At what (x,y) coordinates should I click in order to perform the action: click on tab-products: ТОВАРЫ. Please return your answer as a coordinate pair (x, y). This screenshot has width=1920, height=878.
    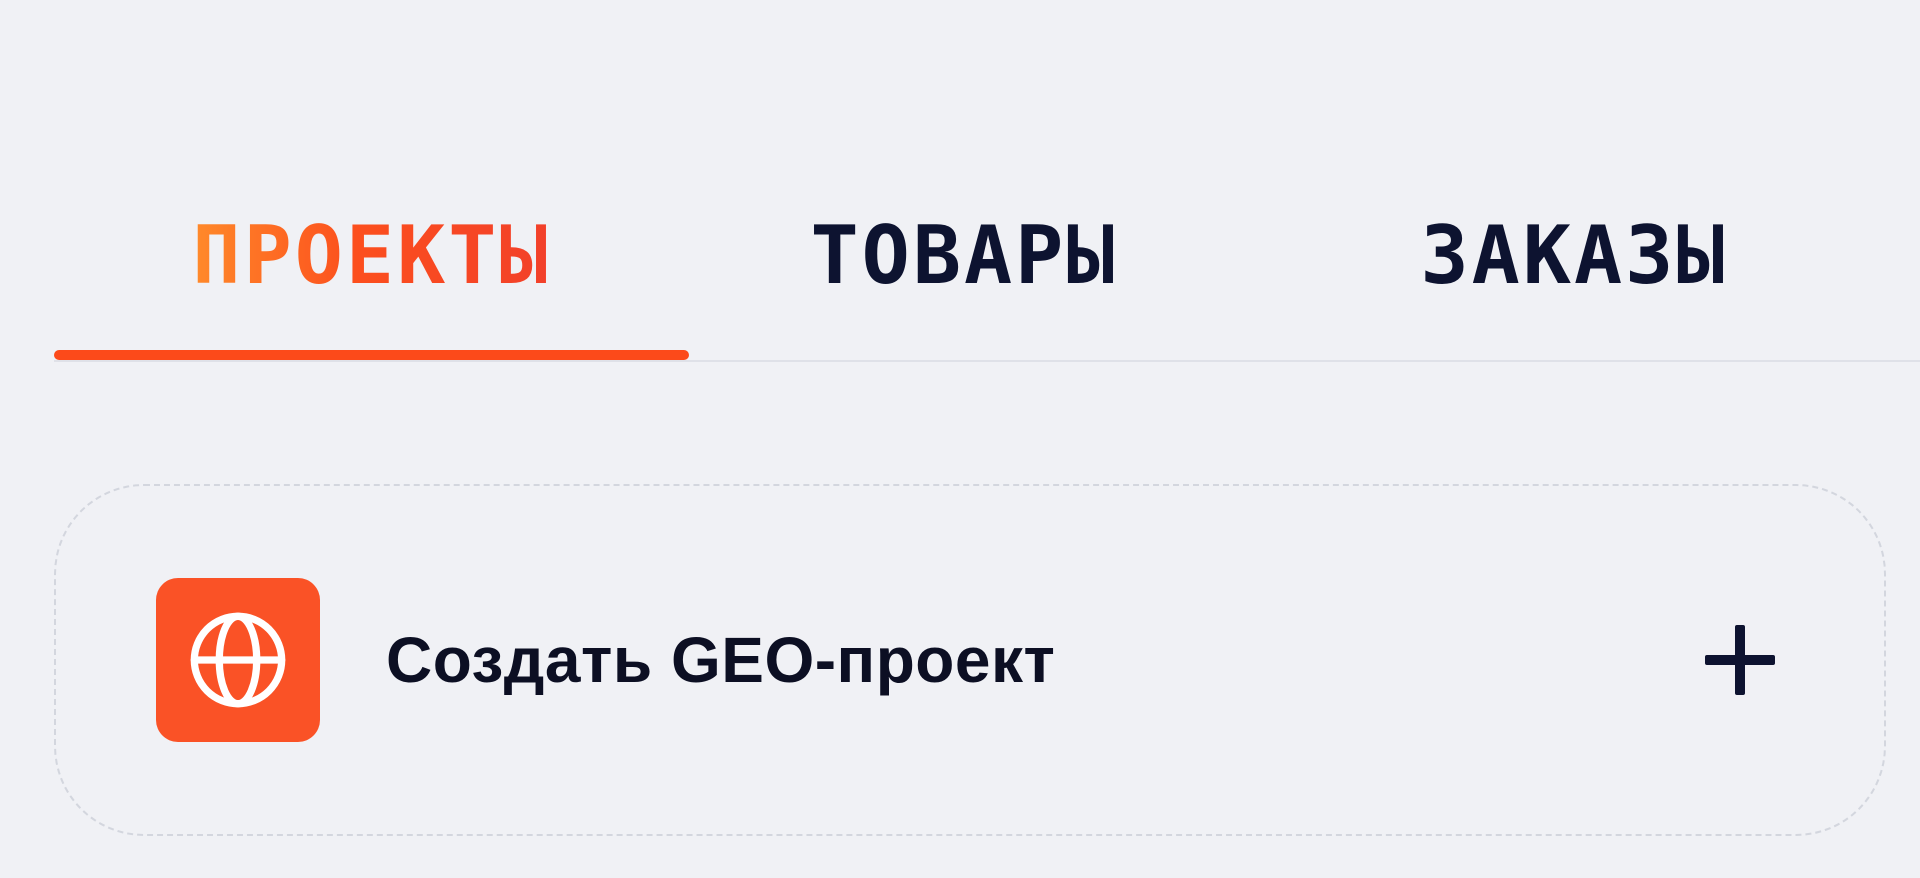
    Looking at the image, I should click on (964, 256).